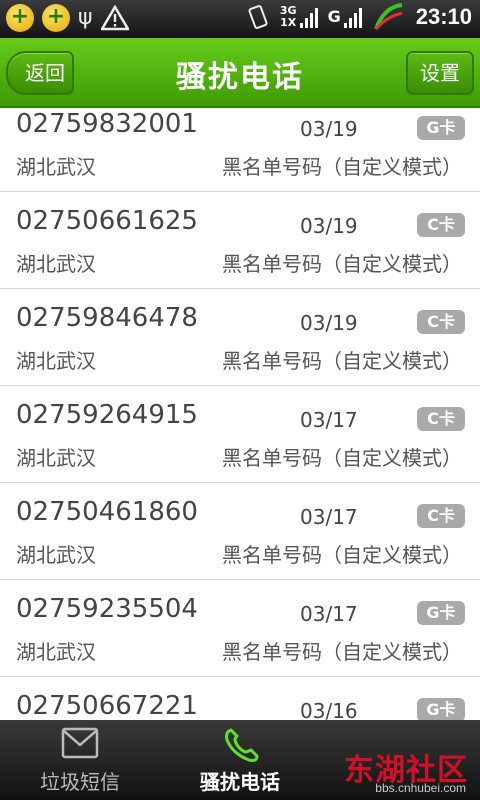 Image resolution: width=480 pixels, height=800 pixels. I want to click on battery-charging-icon, so click(388, 16).